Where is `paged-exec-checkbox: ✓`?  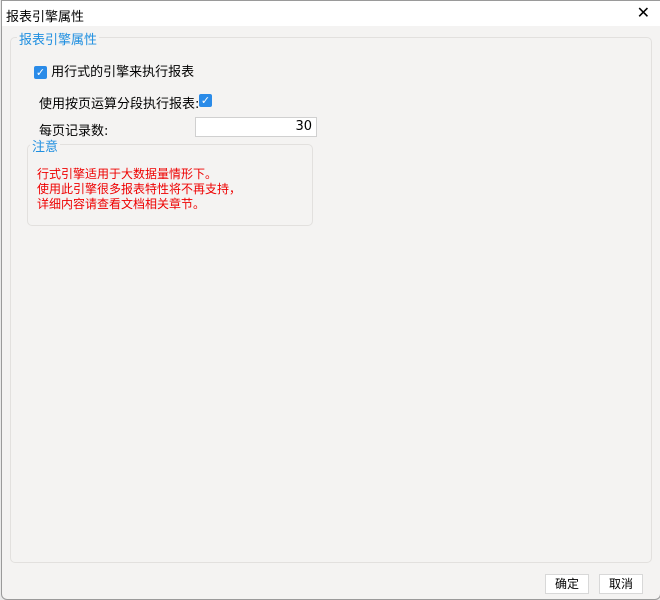
paged-exec-checkbox: ✓ is located at coordinates (205, 100).